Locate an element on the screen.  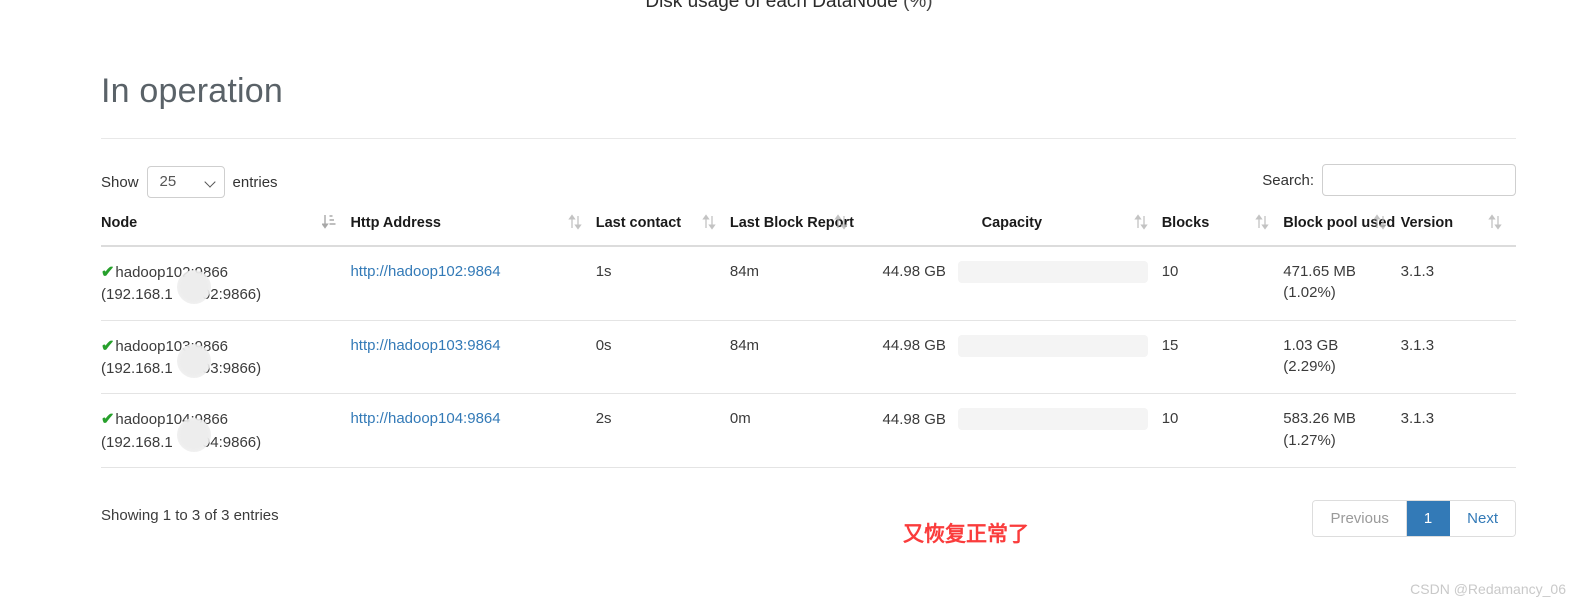
pagination-page-1: 1 is located at coordinates (1428, 518).